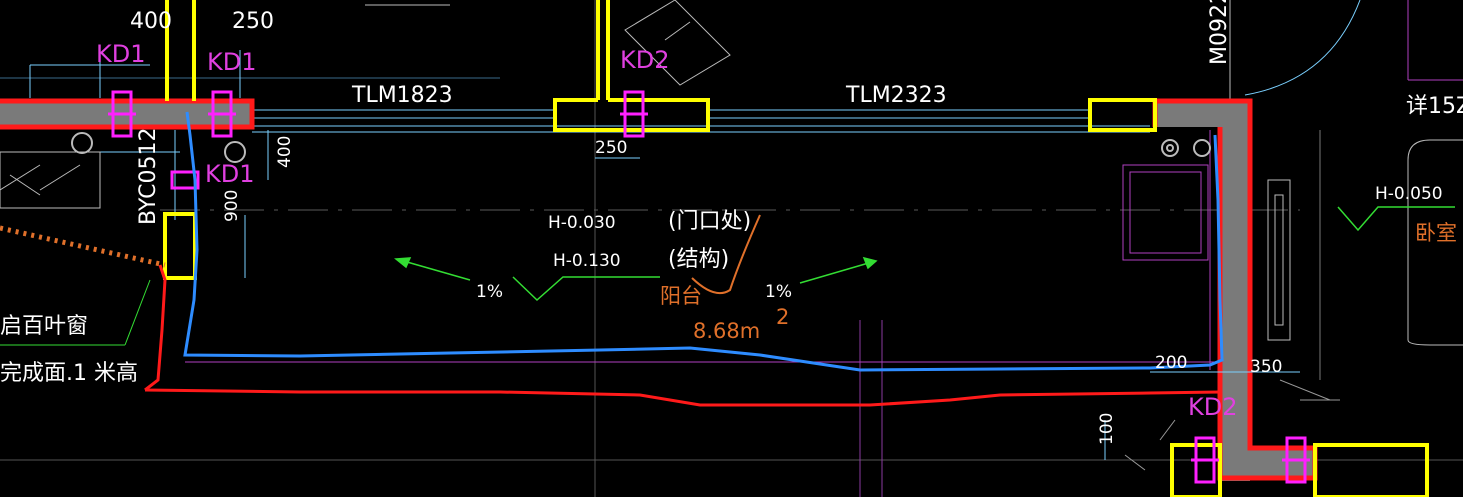 This screenshot has width=1463, height=497. Describe the element at coordinates (587, 261) in the screenshot. I see `elevation-h-0130: H-0.130` at that location.